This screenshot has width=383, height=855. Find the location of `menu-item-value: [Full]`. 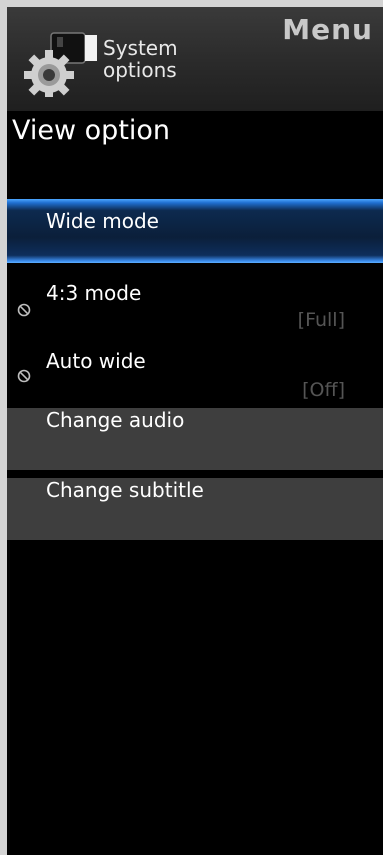

menu-item-value: [Full] is located at coordinates (321, 320).